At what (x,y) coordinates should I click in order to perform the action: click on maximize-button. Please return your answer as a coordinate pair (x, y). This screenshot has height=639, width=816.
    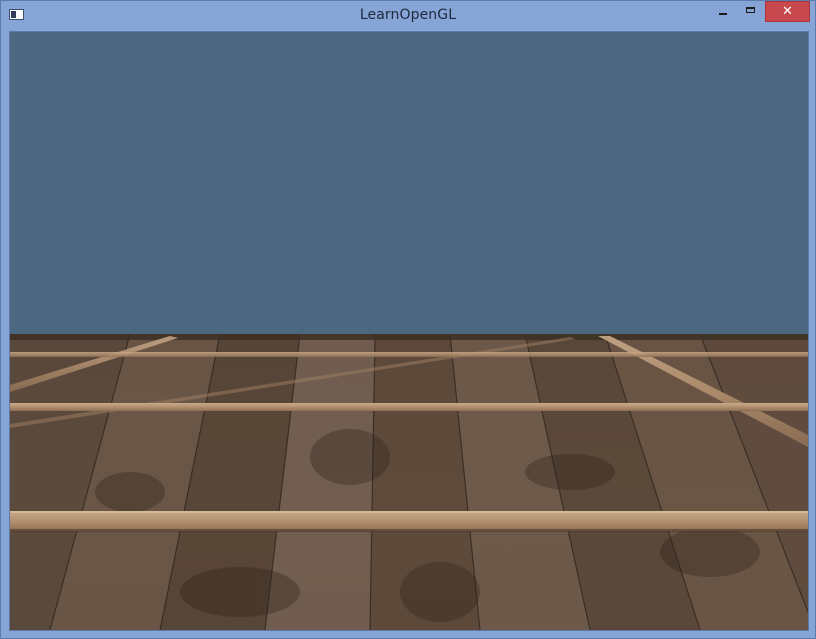
    Looking at the image, I should click on (750, 11).